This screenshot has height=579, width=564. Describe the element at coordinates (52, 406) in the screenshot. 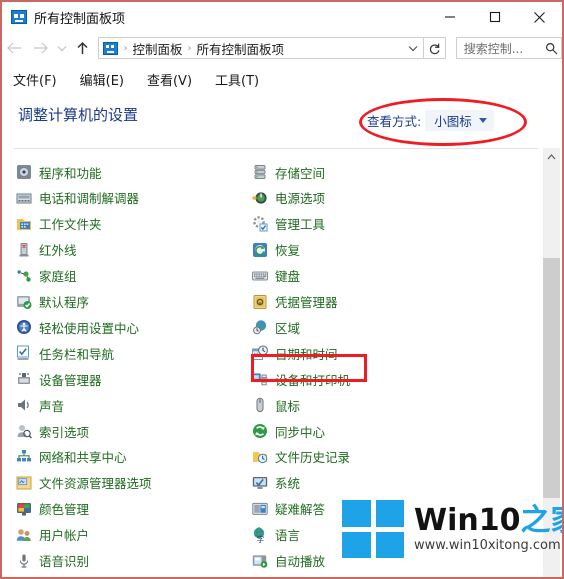

I see `control-panel-item-label: 声音` at that location.